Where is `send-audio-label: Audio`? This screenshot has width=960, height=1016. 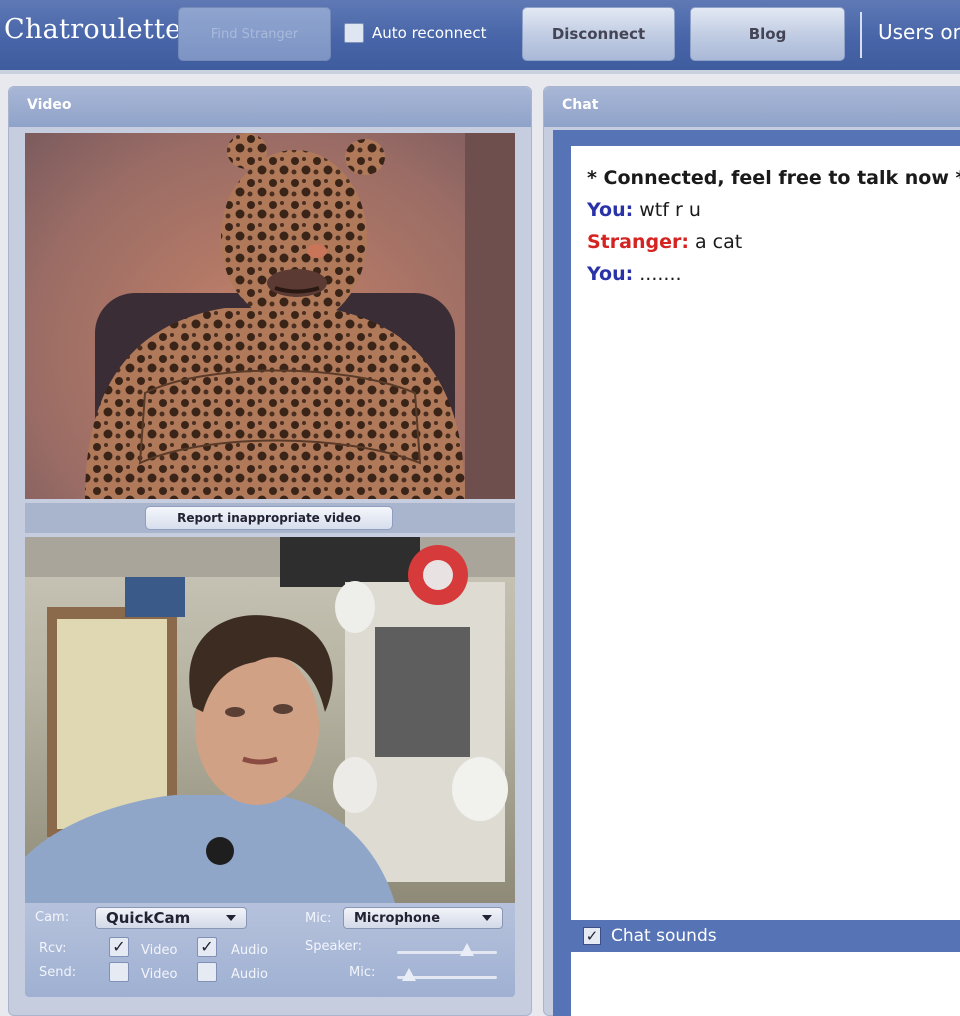 send-audio-label: Audio is located at coordinates (249, 974).